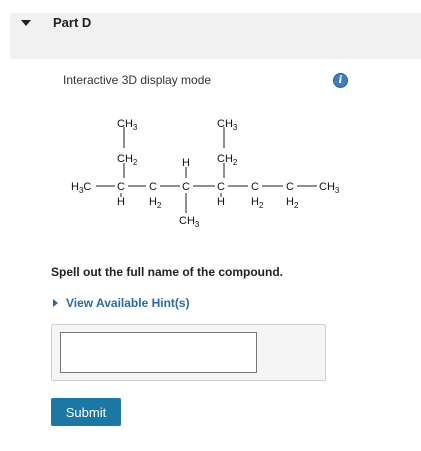 The height and width of the screenshot is (451, 421). What do you see at coordinates (292, 203) in the screenshot?
I see `label-c6-h2: H2` at bounding box center [292, 203].